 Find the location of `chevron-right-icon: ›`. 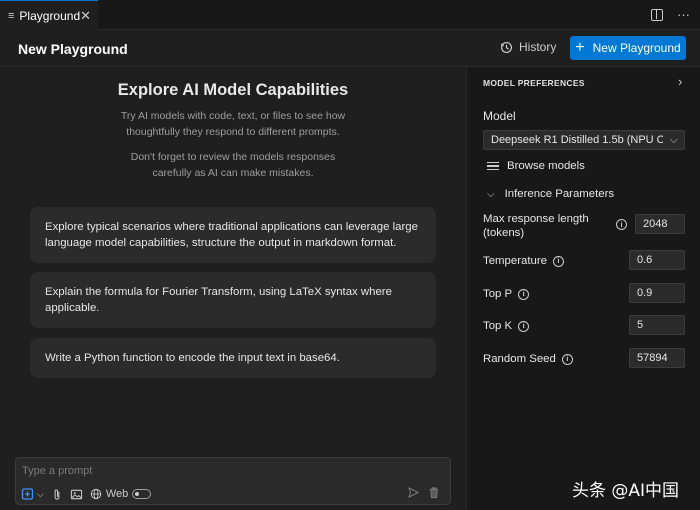

chevron-right-icon: › is located at coordinates (680, 81).